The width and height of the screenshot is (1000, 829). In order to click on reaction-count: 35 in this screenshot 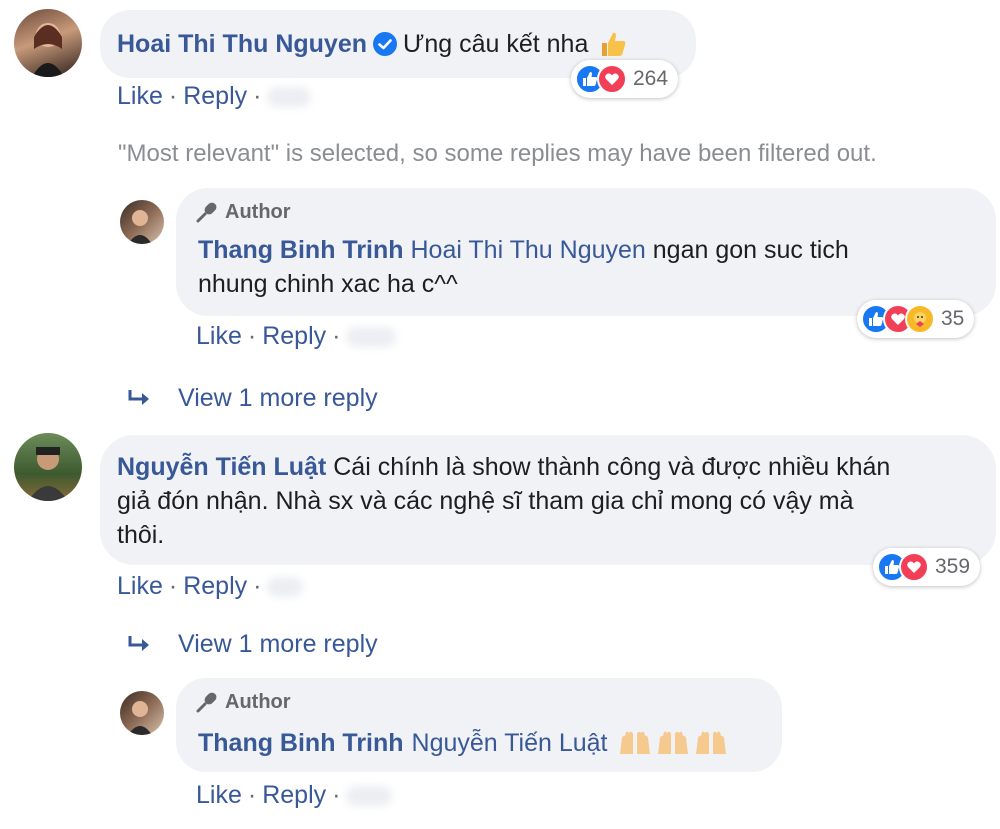, I will do `click(953, 318)`.